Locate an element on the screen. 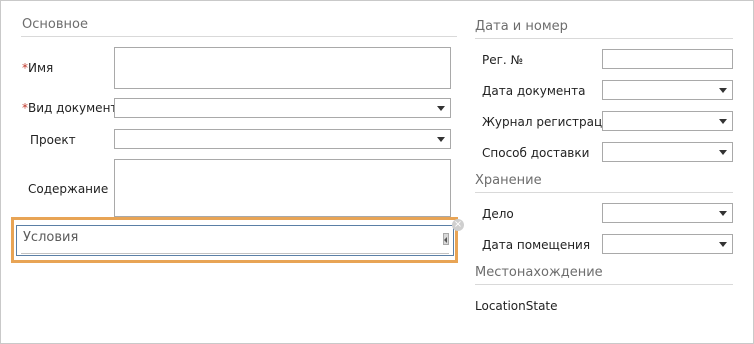  reg-no-label: Рег. № is located at coordinates (503, 60).